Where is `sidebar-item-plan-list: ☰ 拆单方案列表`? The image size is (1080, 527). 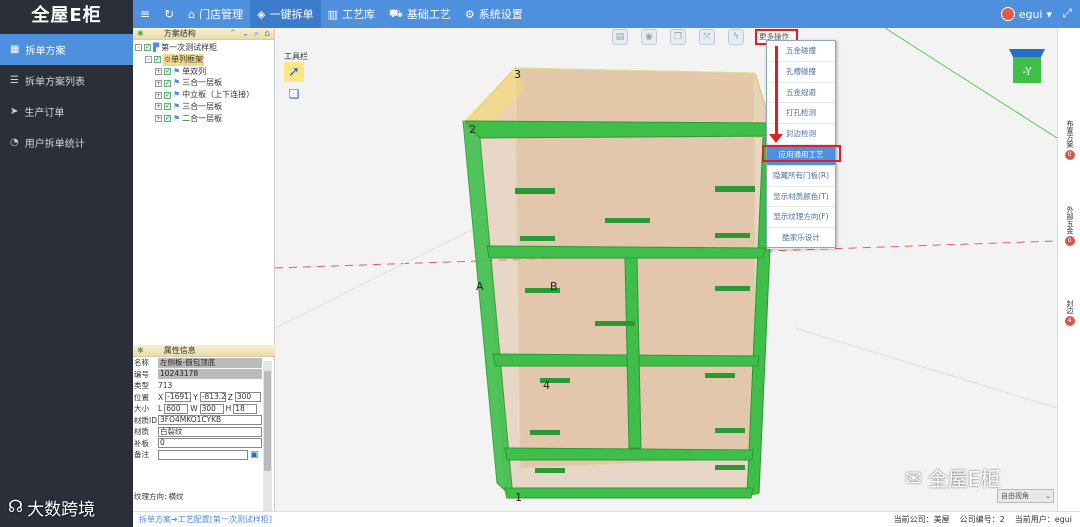
sidebar-item-plan-list: ☰ 拆单方案列表 is located at coordinates (66, 80).